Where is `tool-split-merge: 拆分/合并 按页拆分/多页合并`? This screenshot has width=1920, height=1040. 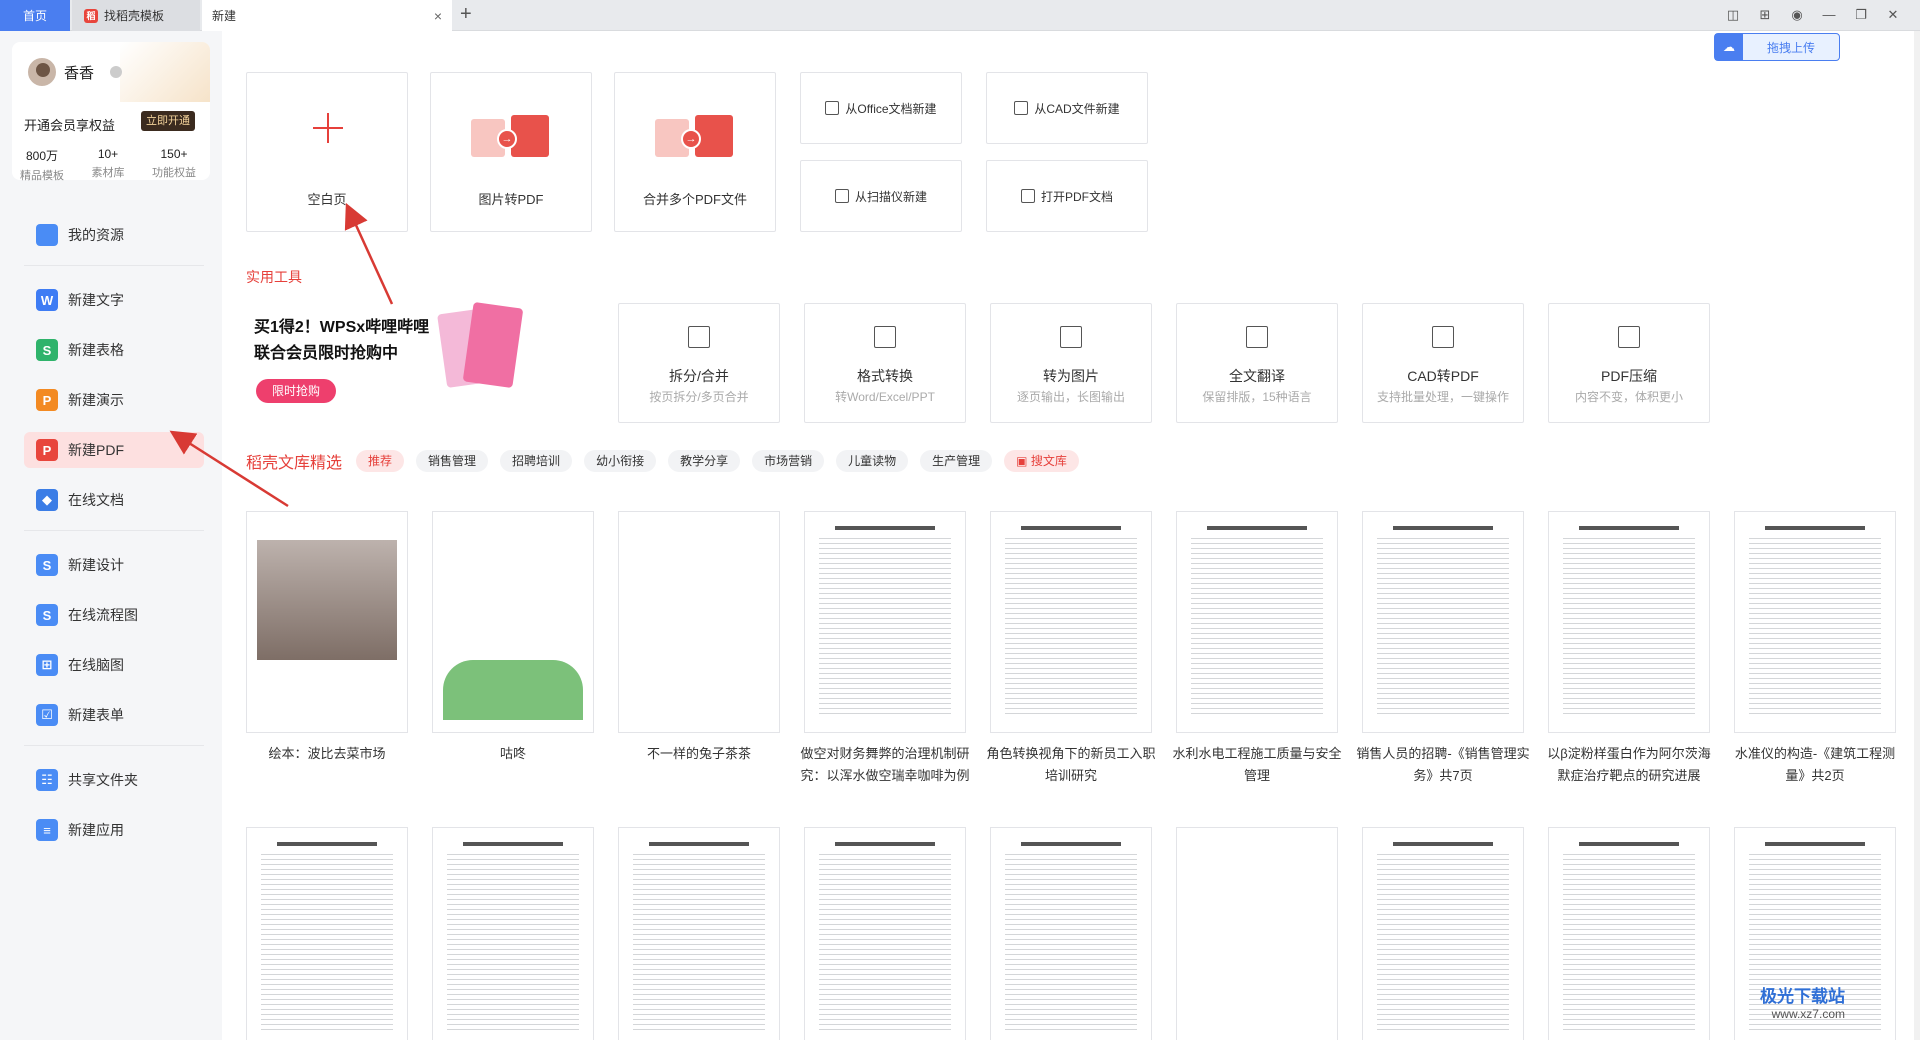
tool-split-merge: 拆分/合并 按页拆分/多页合并 is located at coordinates (699, 363).